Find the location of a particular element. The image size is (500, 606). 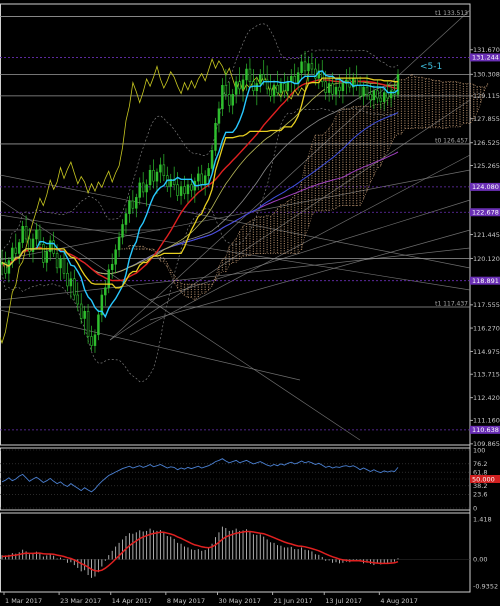

price-tick-label: 127.855 is located at coordinates (486, 119).